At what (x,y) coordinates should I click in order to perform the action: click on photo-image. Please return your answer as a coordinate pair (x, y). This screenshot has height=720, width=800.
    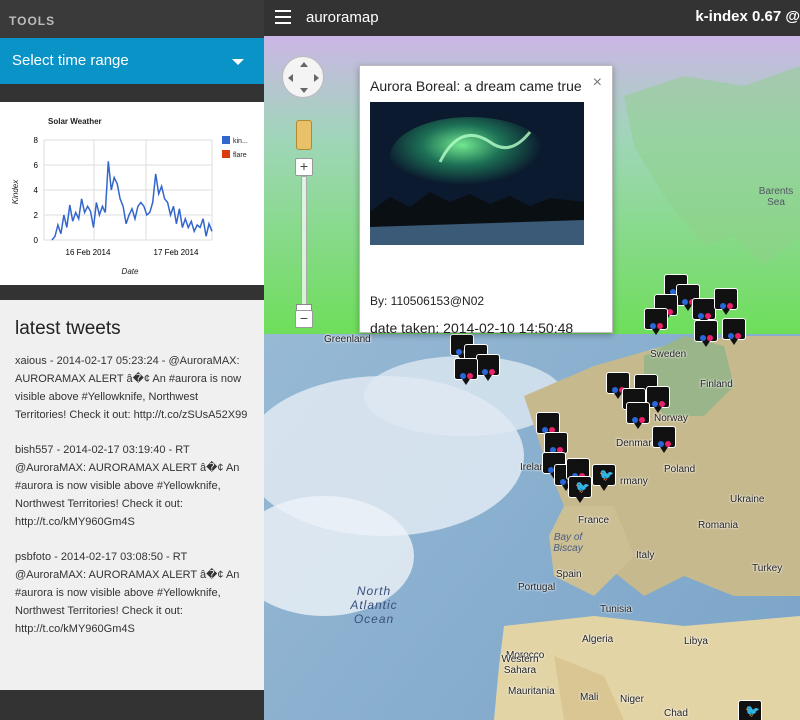
    Looking at the image, I should click on (477, 173).